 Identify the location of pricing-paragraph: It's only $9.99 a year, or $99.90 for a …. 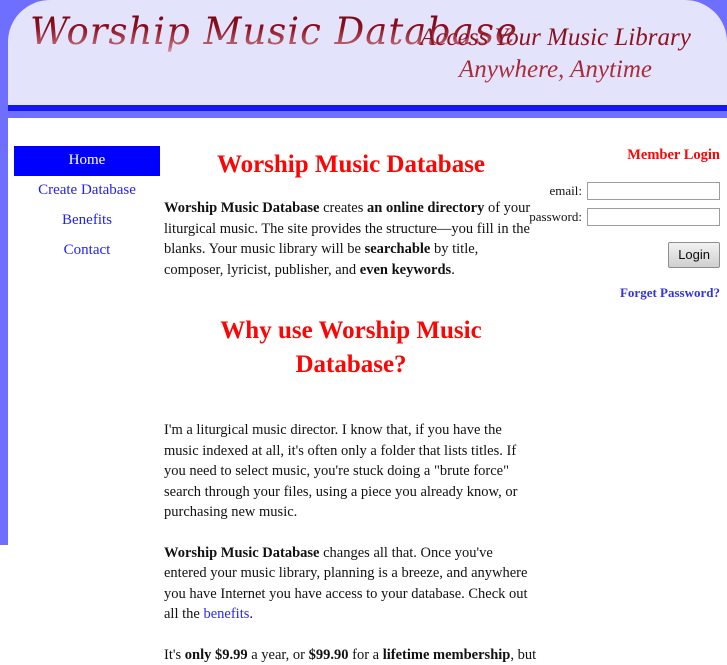
(351, 655).